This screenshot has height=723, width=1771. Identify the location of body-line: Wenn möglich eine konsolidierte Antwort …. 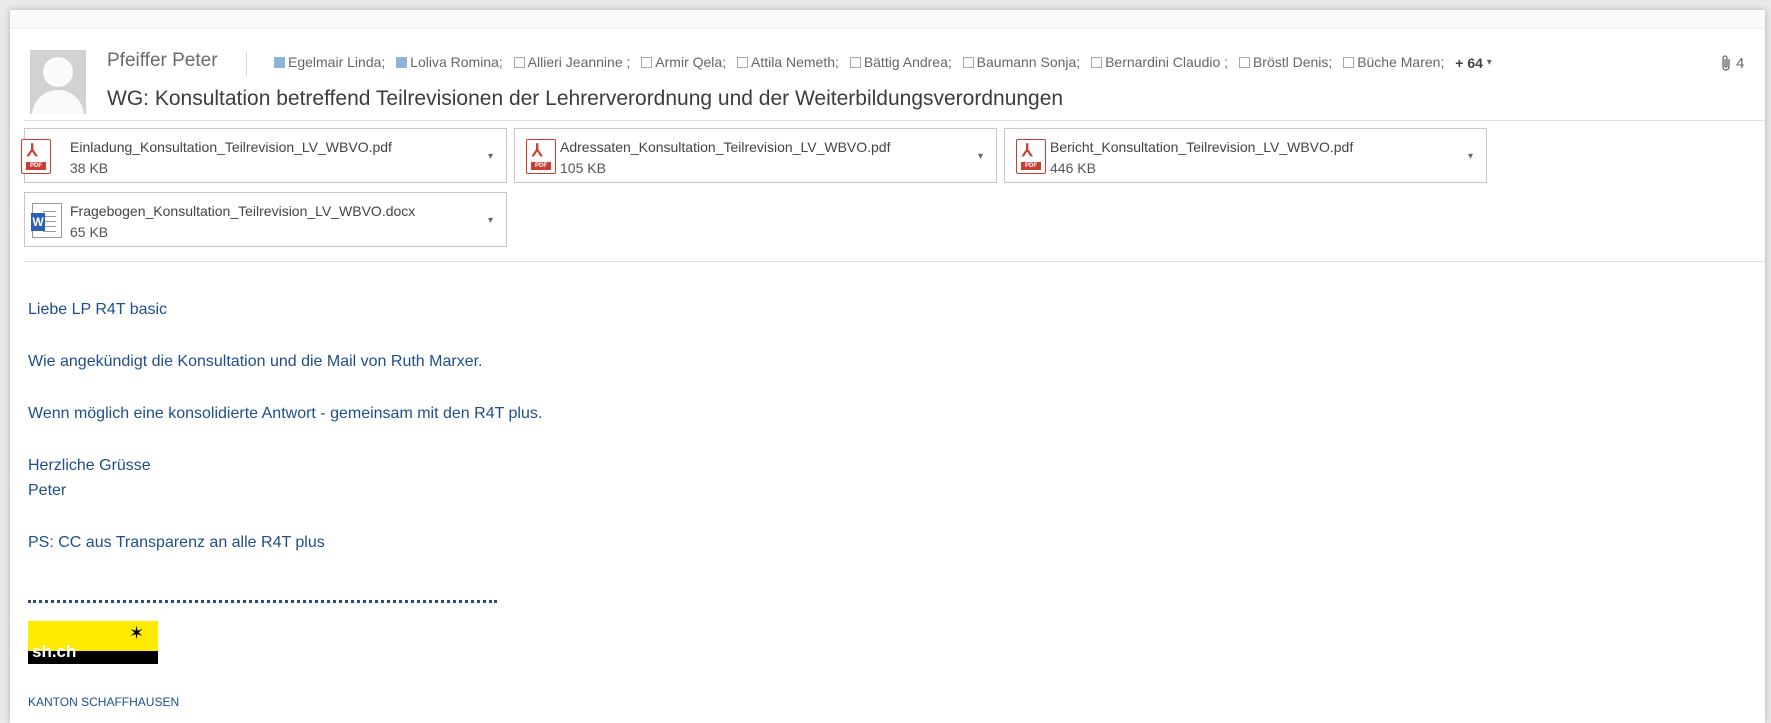
(285, 413).